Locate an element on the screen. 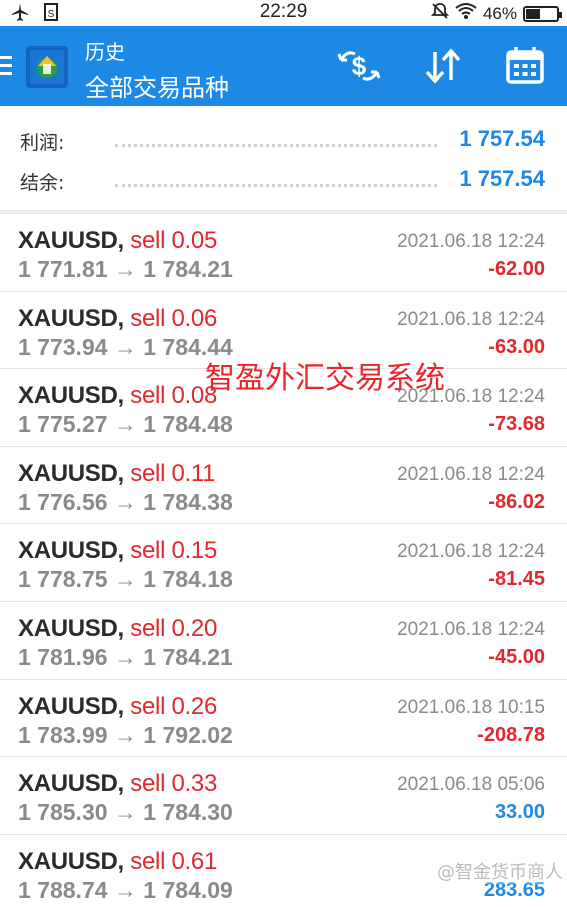 The height and width of the screenshot is (907, 567). trade-prices: 1 771.81 → 1 784.21 is located at coordinates (125, 269).